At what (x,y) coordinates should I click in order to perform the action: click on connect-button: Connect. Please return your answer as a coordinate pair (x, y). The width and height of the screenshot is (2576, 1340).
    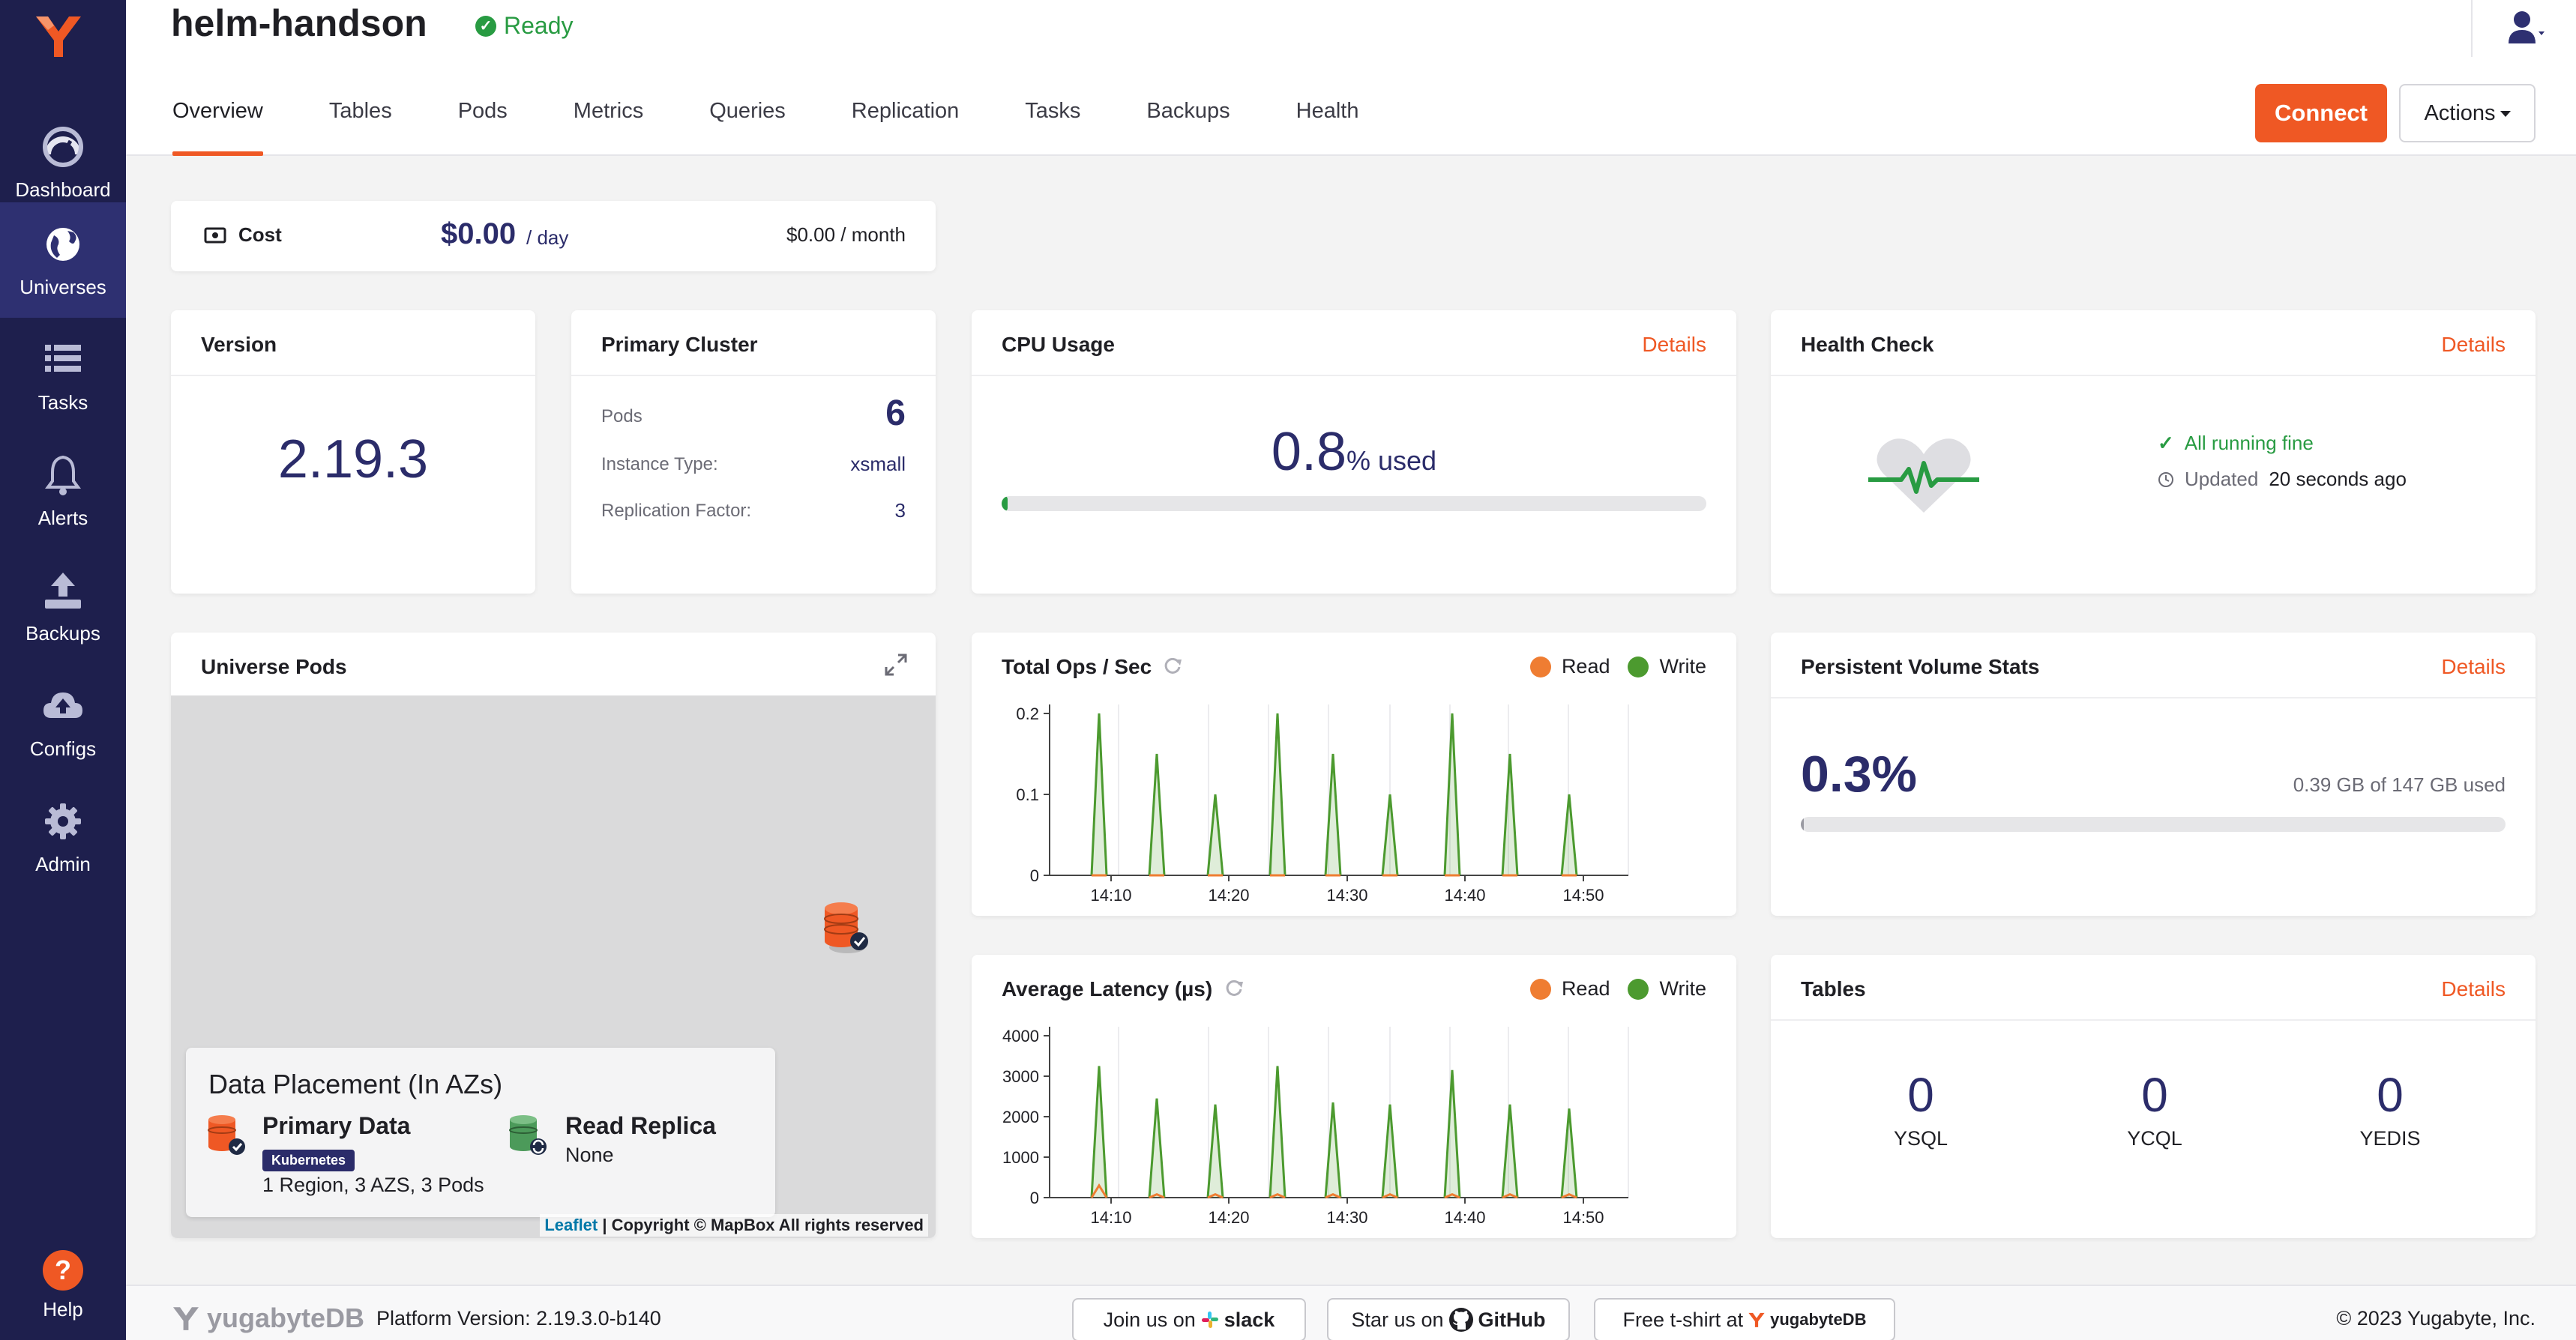
    Looking at the image, I should click on (2321, 113).